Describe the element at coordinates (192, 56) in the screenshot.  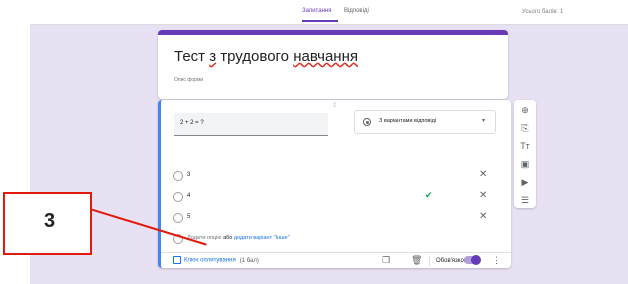
I see `form-title-part: Тест` at that location.